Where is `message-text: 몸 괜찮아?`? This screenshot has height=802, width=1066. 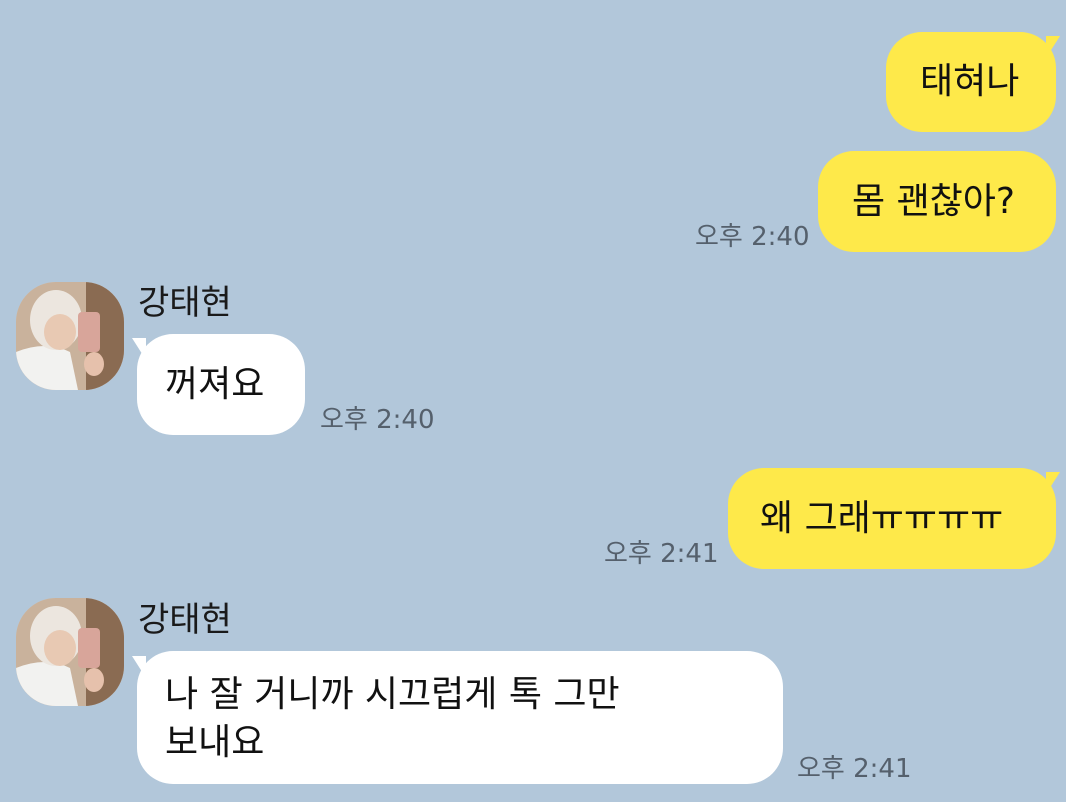
message-text: 몸 괜찮아? is located at coordinates (934, 201).